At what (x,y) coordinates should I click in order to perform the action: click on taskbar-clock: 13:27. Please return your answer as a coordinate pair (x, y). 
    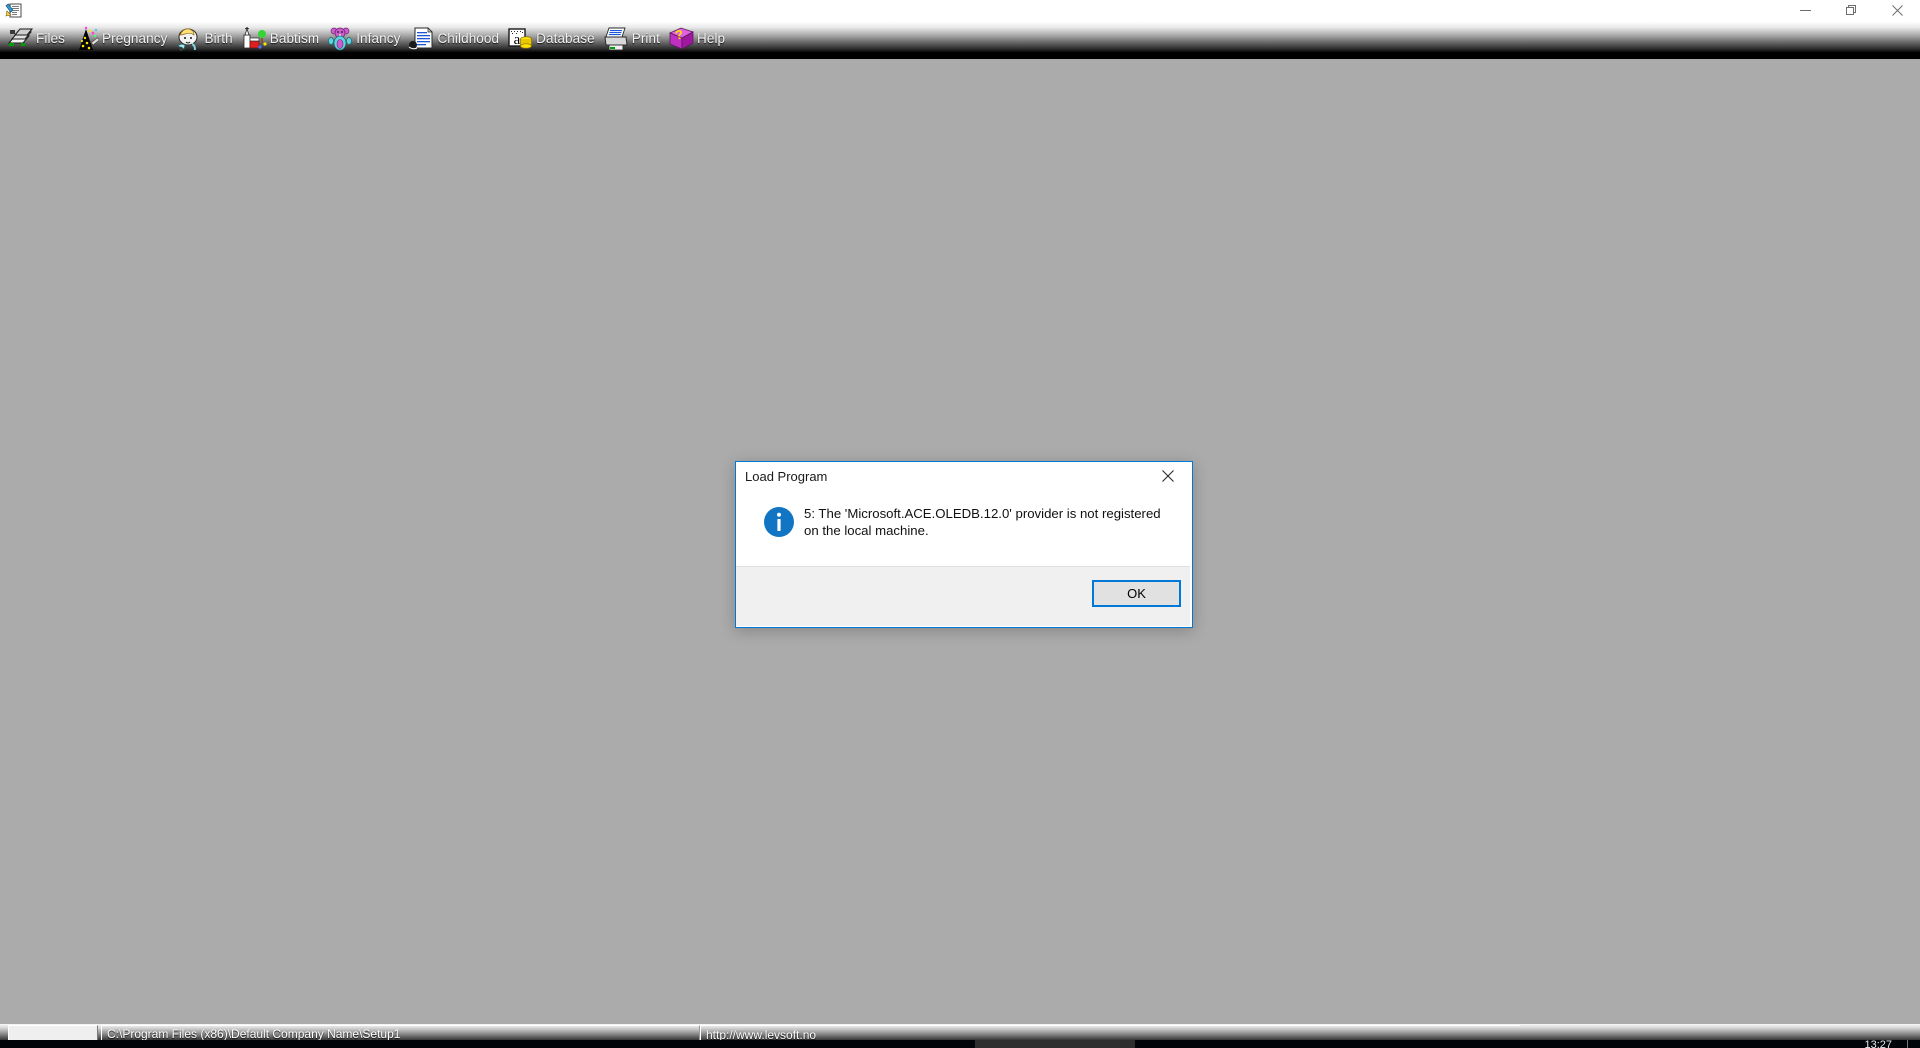
    Looking at the image, I should click on (1878, 1044).